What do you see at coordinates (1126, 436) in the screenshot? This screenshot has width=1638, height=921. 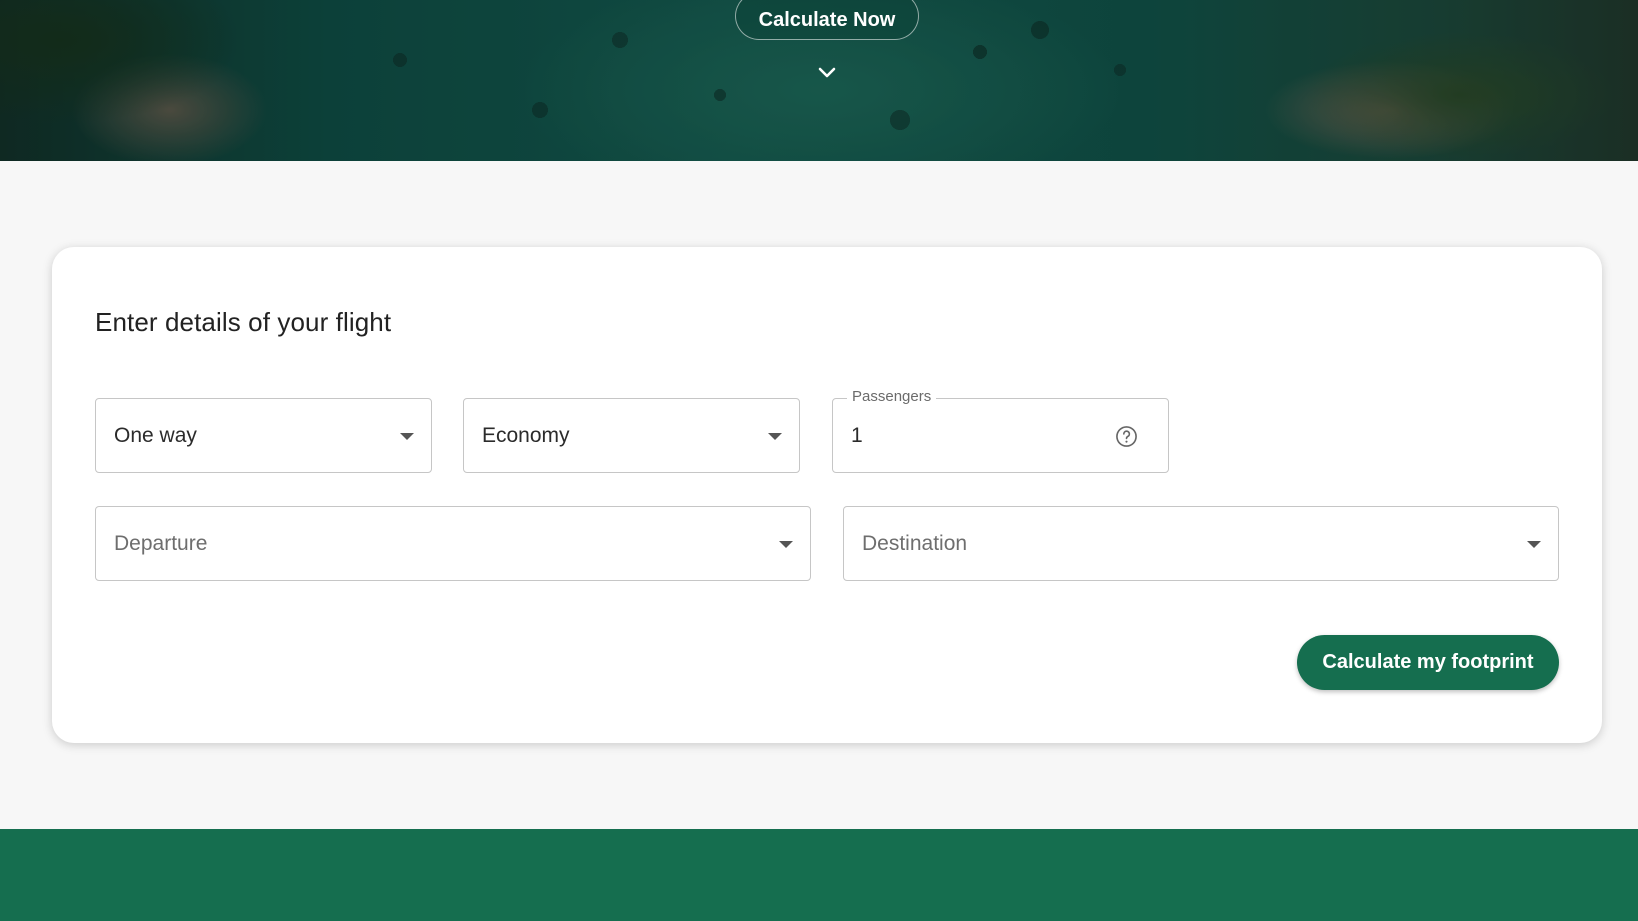 I see `help-circle-icon` at bounding box center [1126, 436].